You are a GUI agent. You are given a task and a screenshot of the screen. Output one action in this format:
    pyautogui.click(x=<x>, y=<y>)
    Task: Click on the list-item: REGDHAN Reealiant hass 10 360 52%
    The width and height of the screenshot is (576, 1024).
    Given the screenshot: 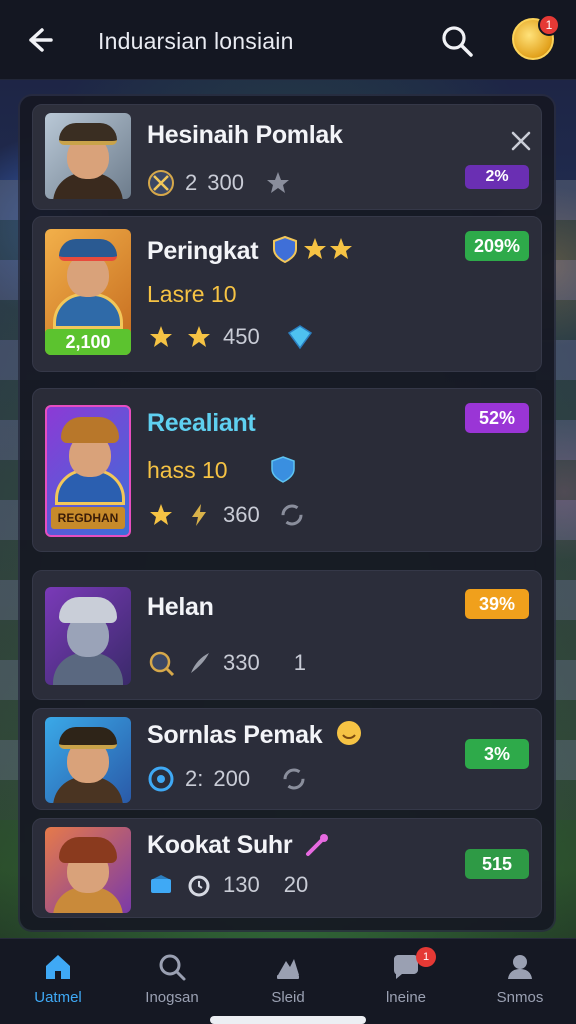 What is the action you would take?
    pyautogui.click(x=287, y=470)
    